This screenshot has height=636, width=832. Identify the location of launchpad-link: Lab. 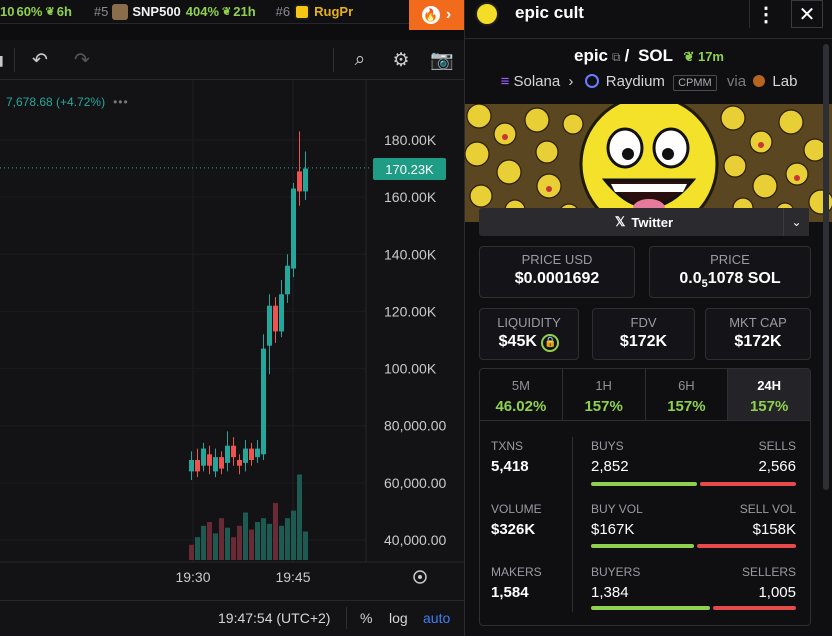
(784, 81).